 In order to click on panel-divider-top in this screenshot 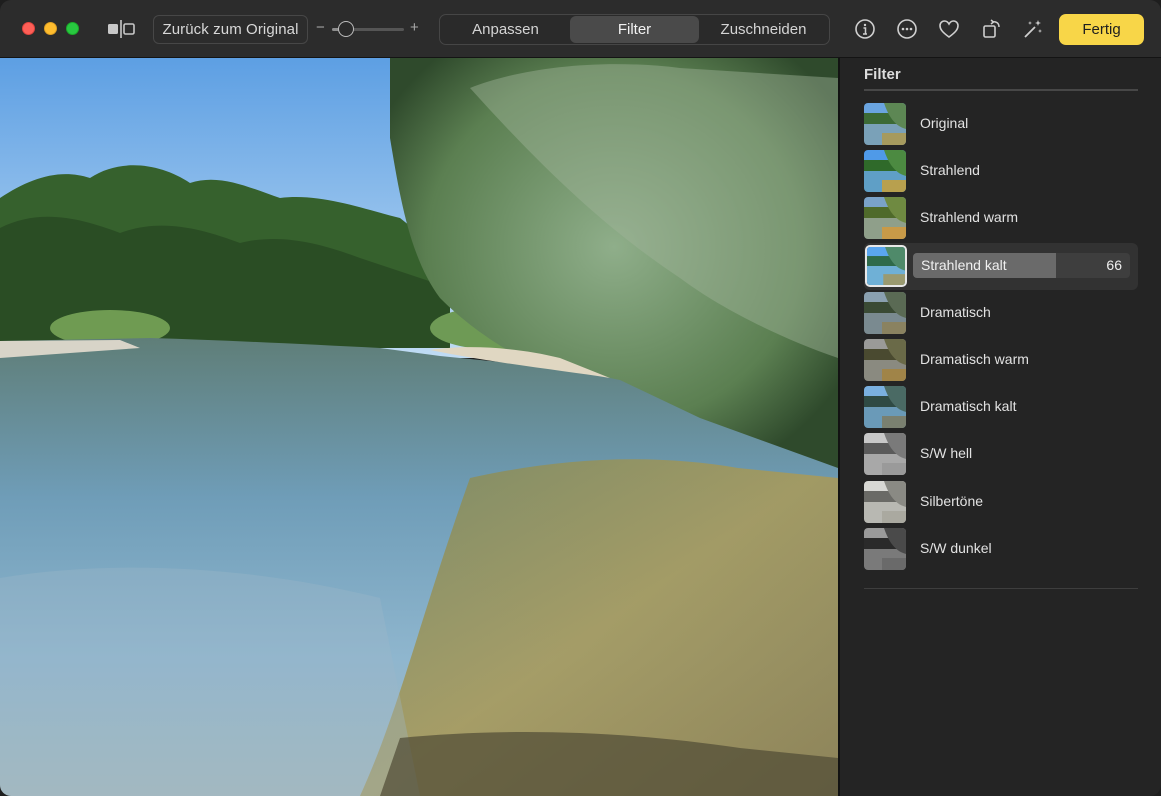, I will do `click(1001, 90)`.